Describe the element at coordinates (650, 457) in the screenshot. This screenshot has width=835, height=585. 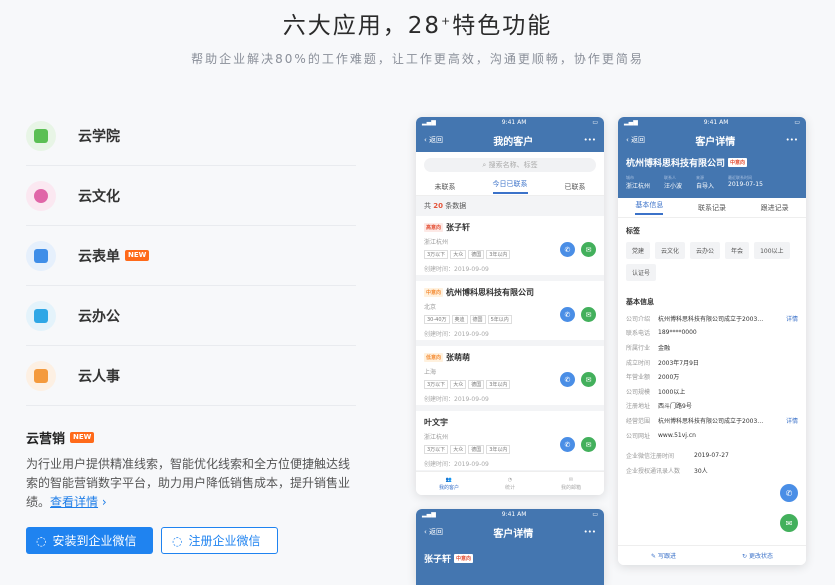
I see `info-key: 企业微信注册时间` at that location.